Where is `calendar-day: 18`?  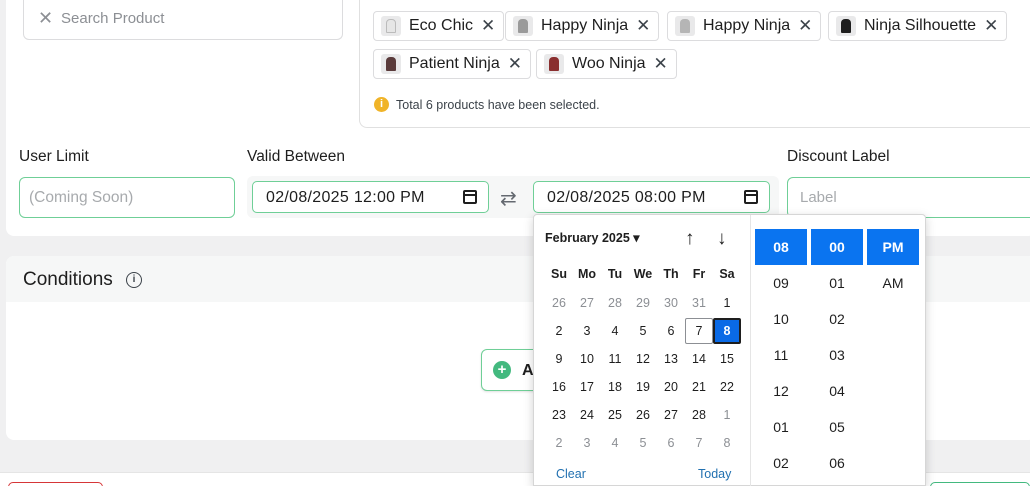 calendar-day: 18 is located at coordinates (615, 387).